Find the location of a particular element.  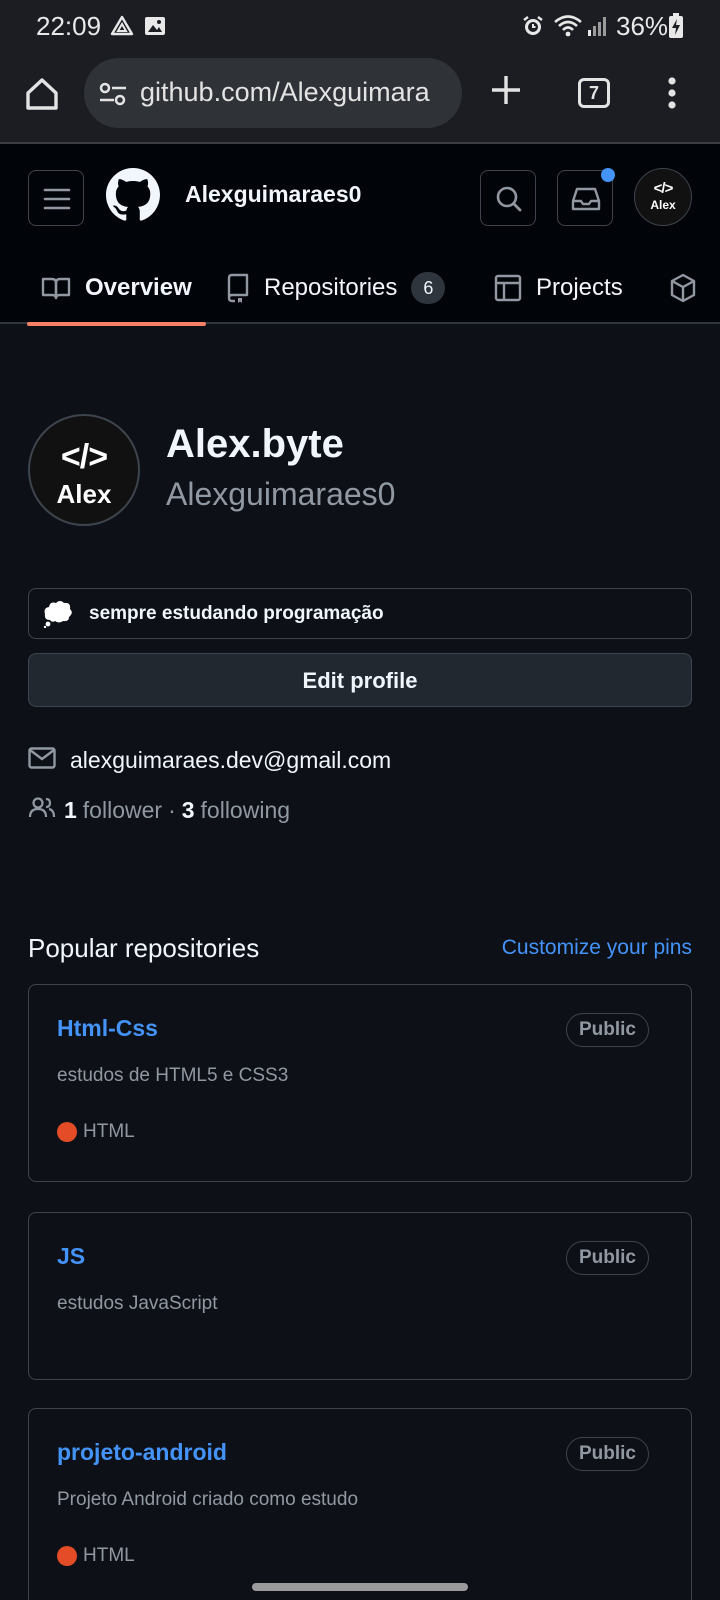

search-button is located at coordinates (508, 198).